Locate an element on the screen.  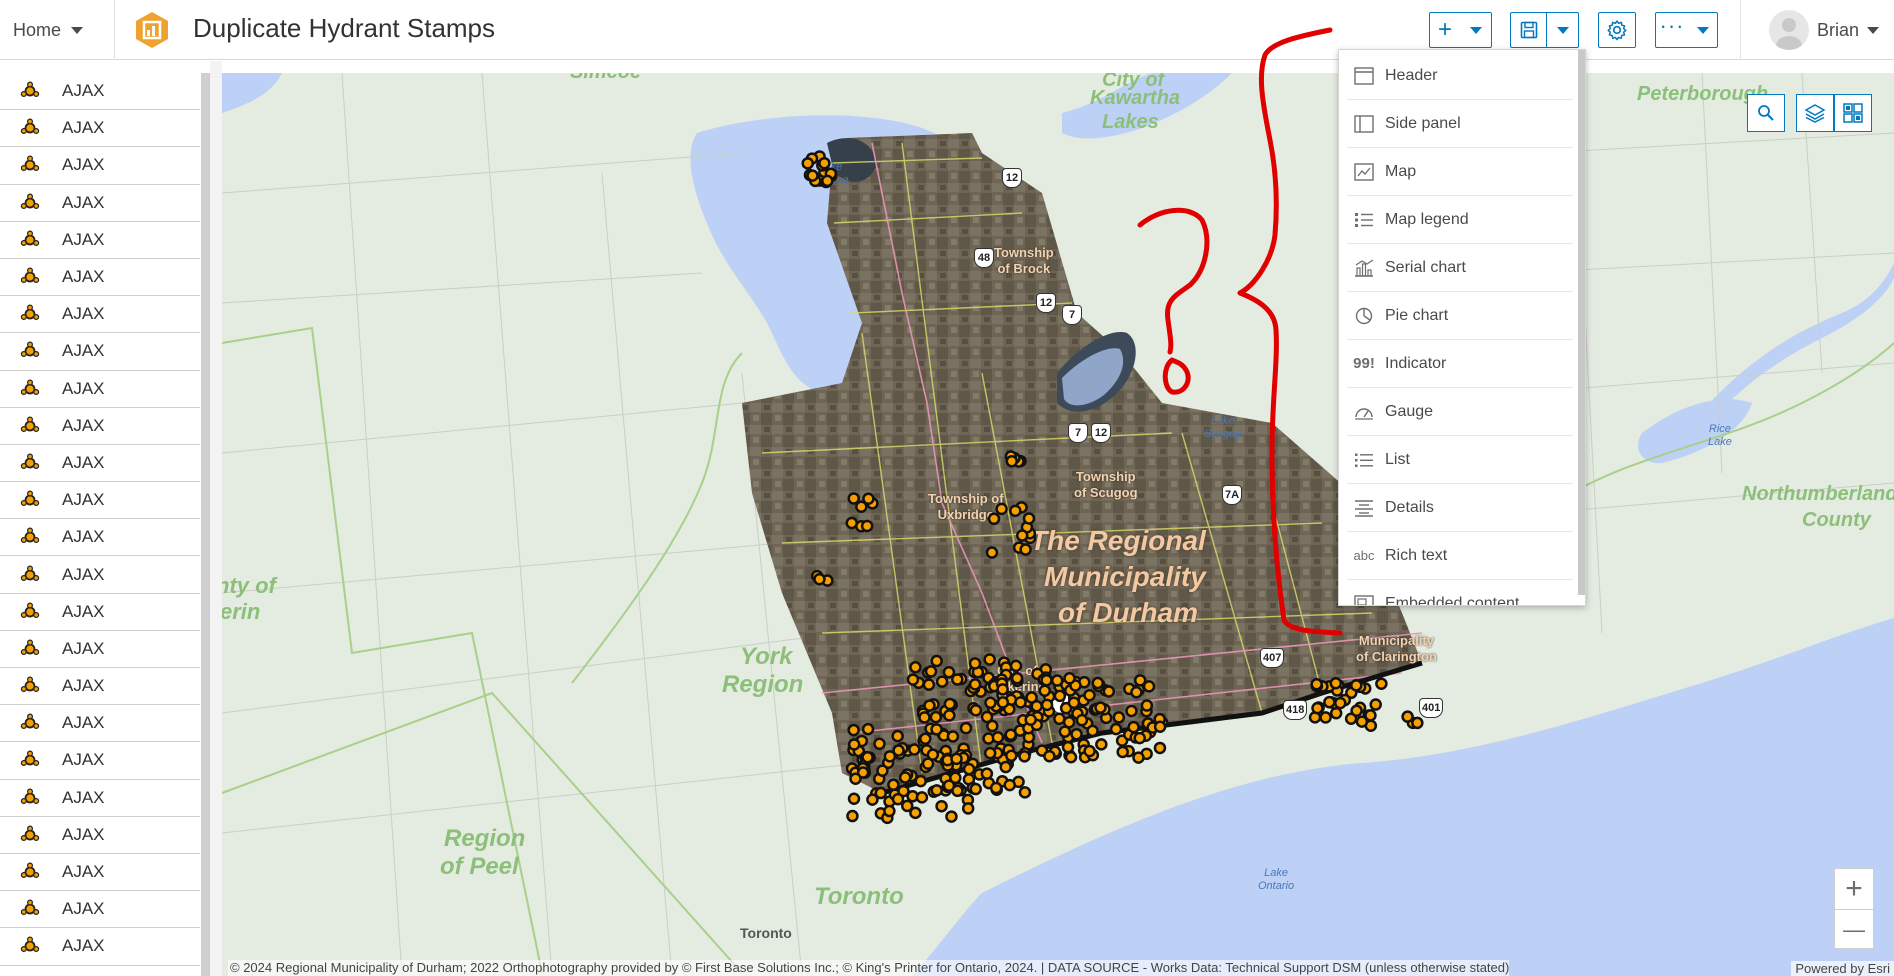
zoom-out-button: — is located at coordinates (1854, 929).